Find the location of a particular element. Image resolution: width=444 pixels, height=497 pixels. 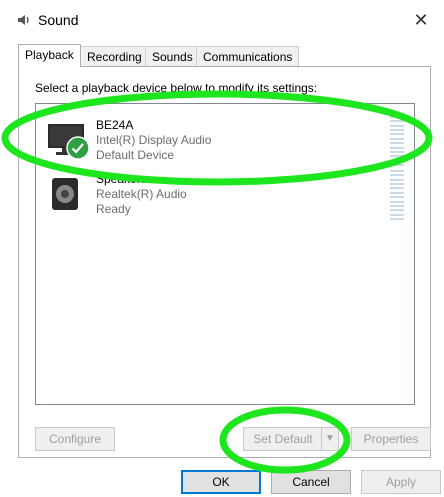

close-icon: ✕ is located at coordinates (421, 20).